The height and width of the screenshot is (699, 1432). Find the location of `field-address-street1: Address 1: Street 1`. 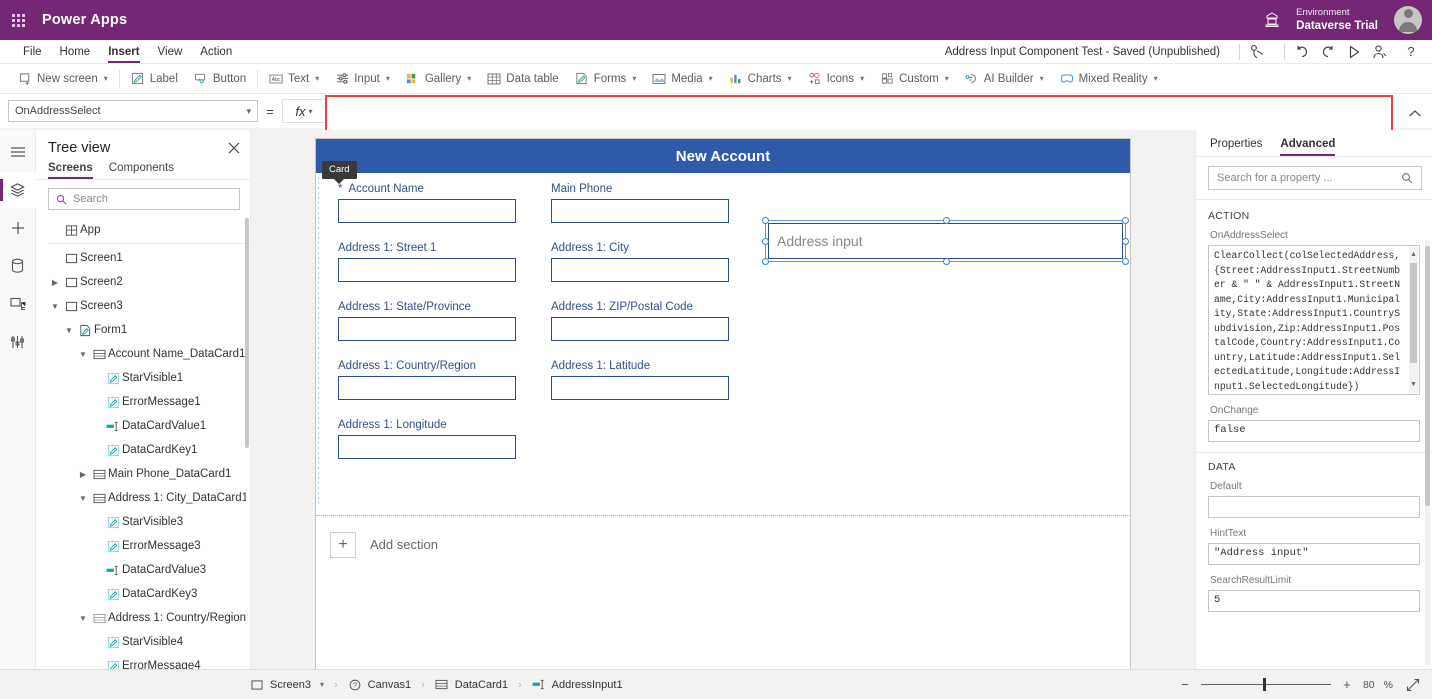

field-address-street1: Address 1: Street 1 is located at coordinates (427, 262).